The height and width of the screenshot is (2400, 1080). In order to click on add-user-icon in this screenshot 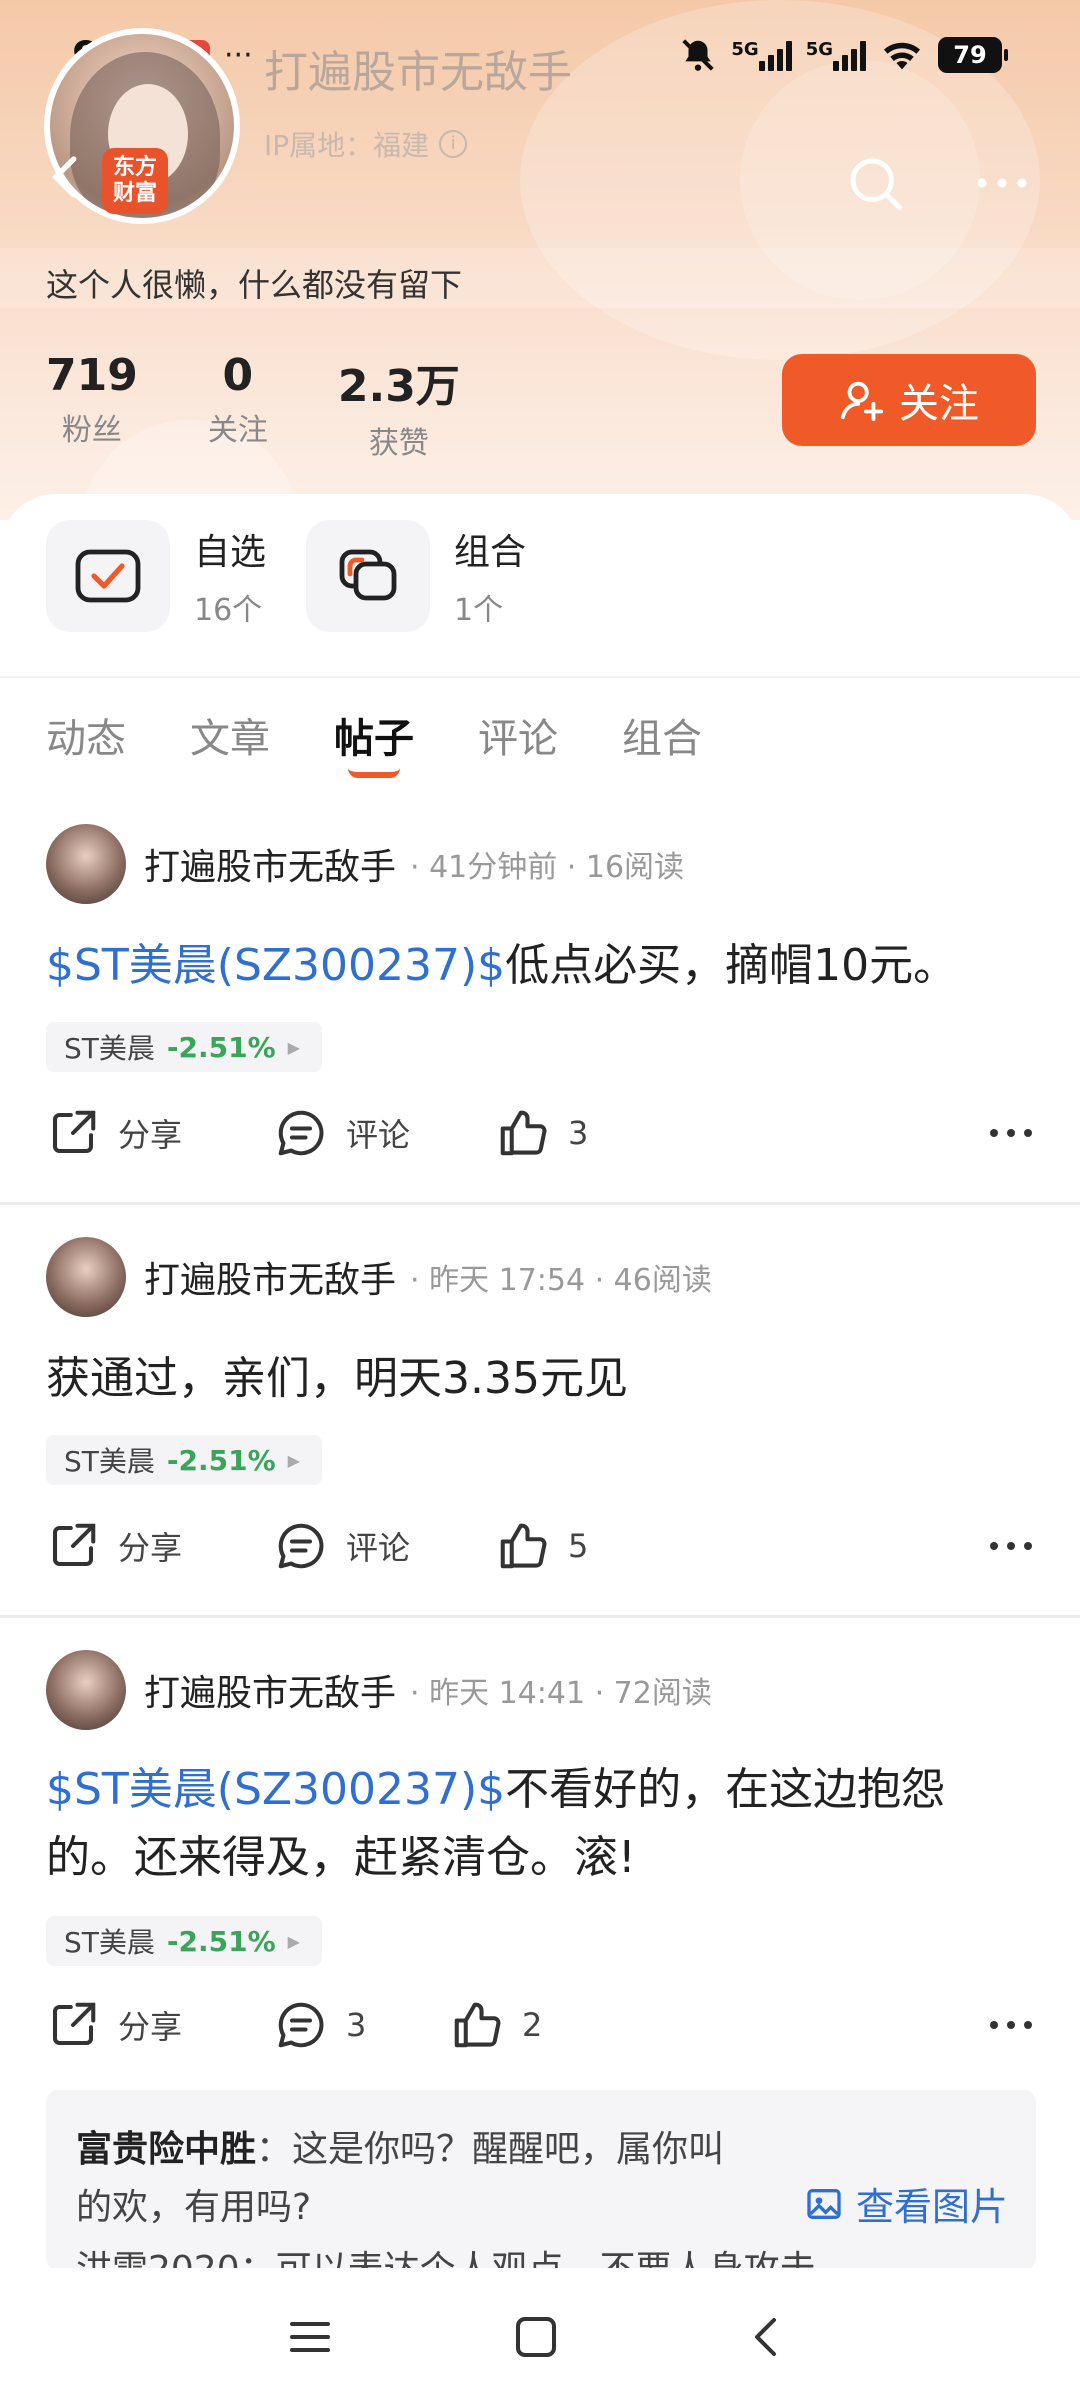, I will do `click(862, 401)`.